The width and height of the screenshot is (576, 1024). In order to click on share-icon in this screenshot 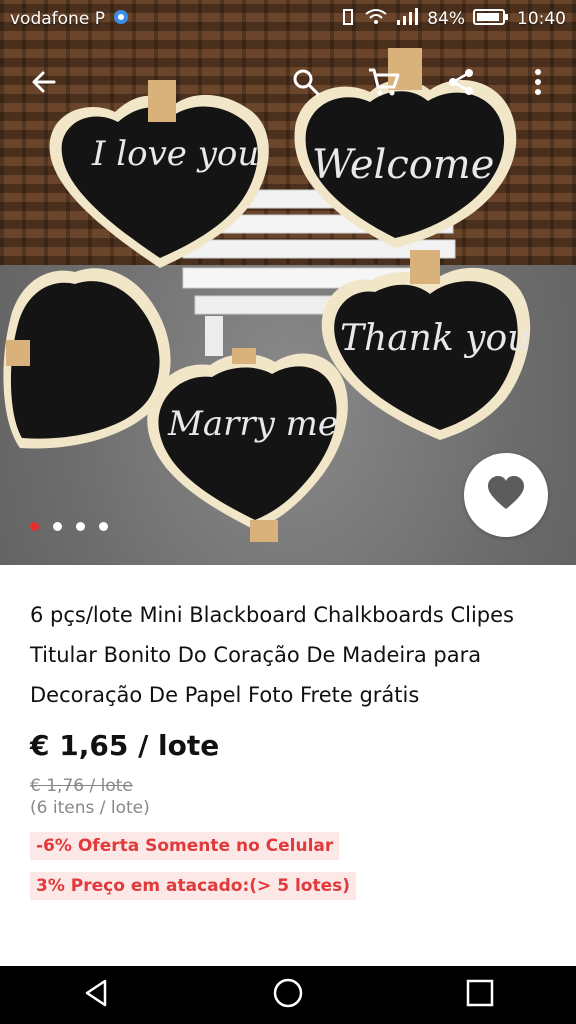, I will do `click(461, 84)`.